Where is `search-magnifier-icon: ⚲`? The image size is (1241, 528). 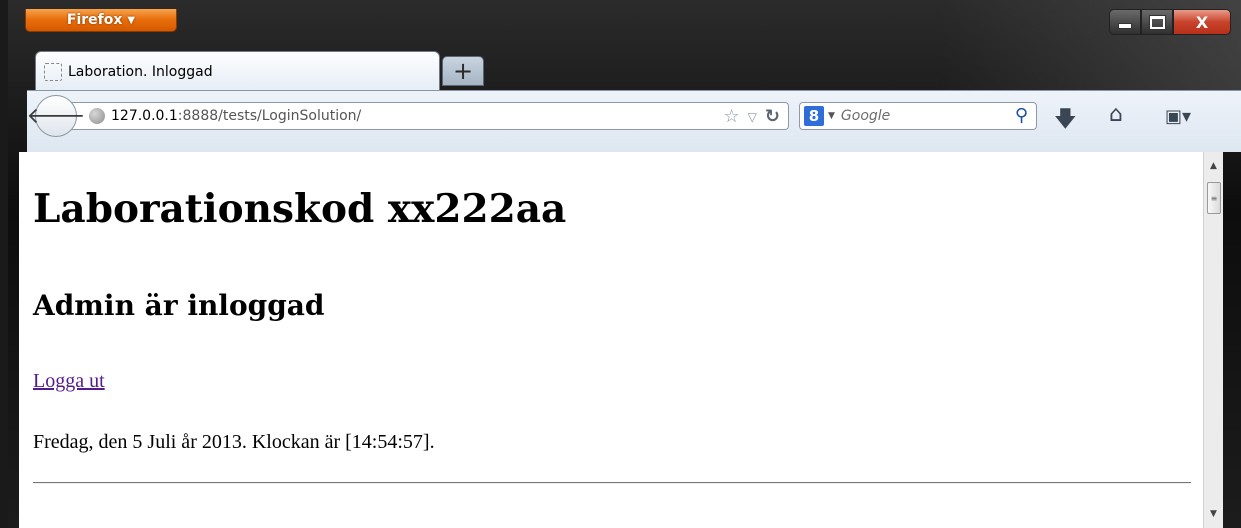 search-magnifier-icon: ⚲ is located at coordinates (1021, 115).